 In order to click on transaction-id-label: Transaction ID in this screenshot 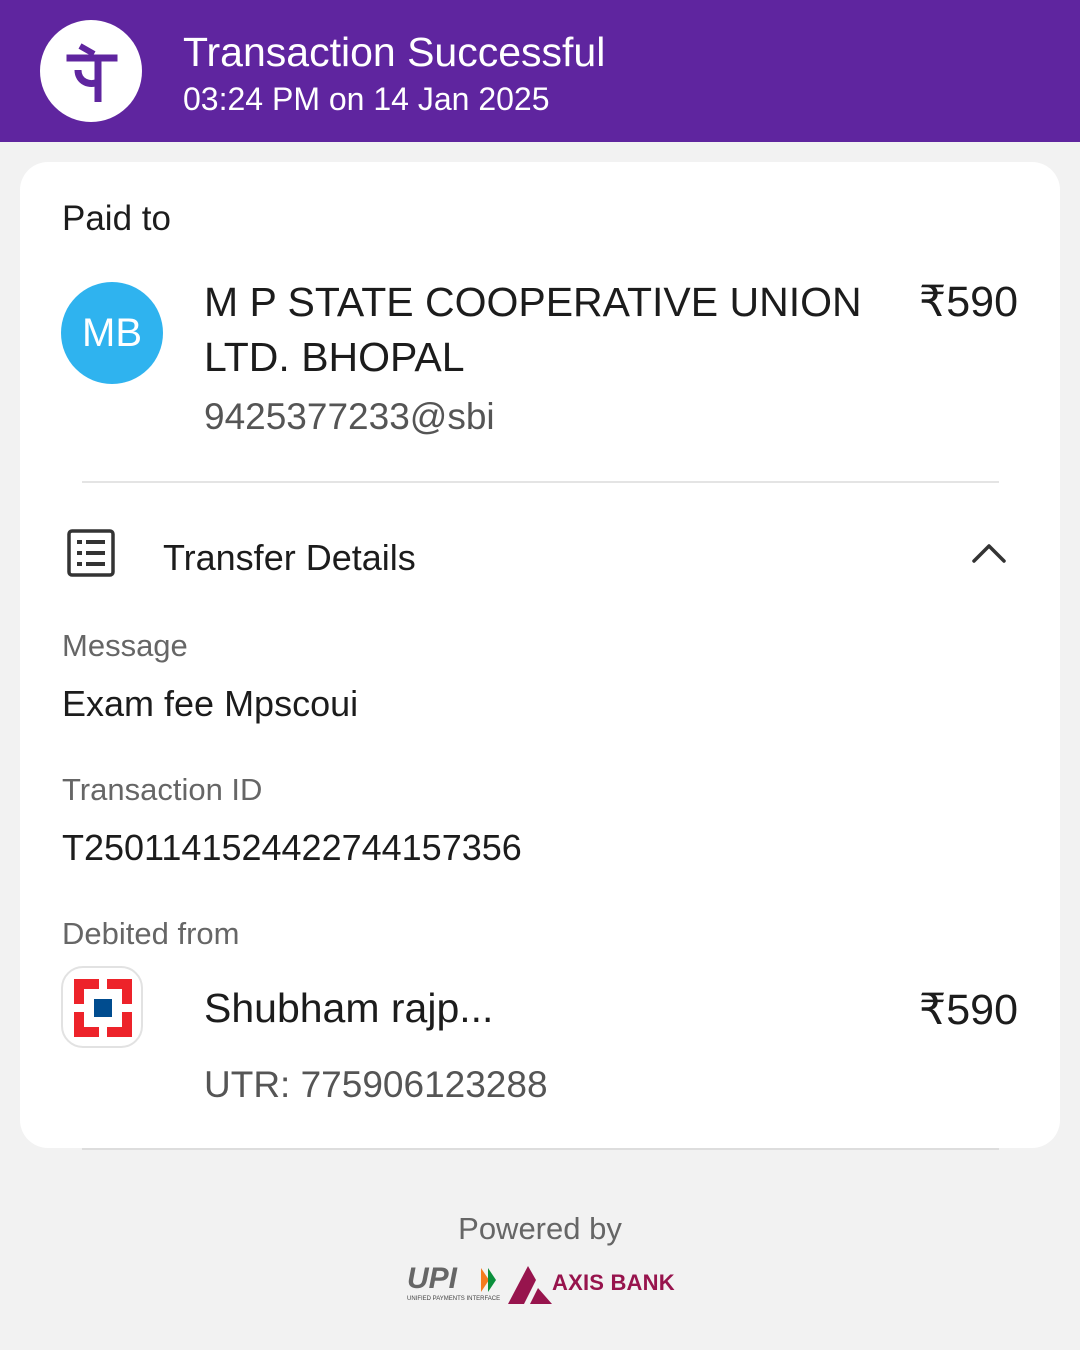, I will do `click(162, 789)`.